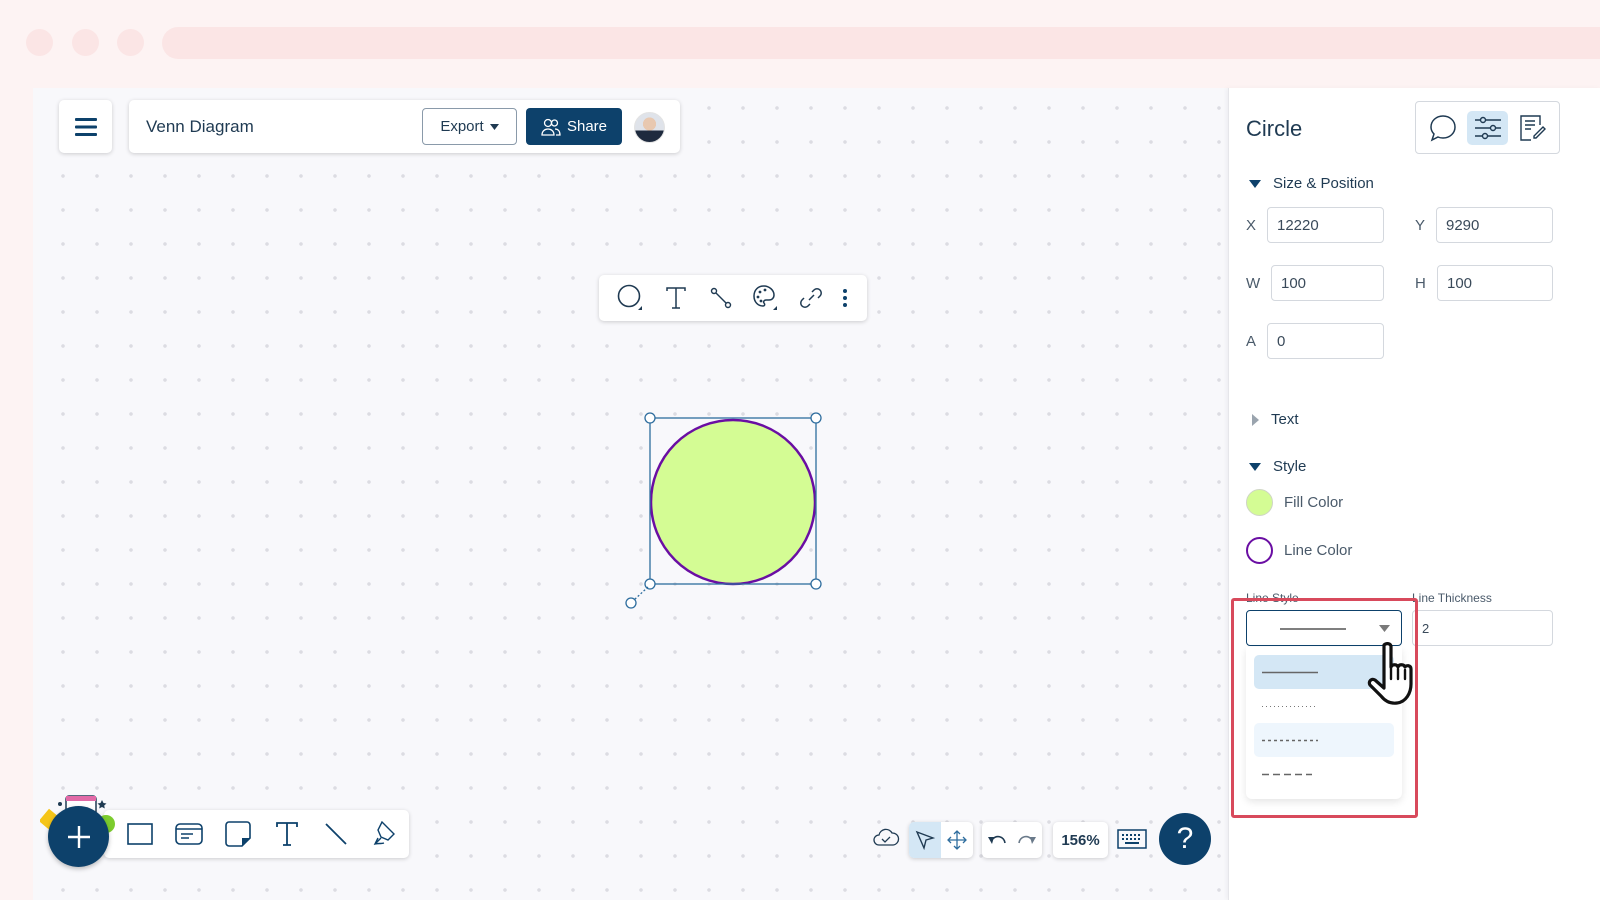  I want to click on hamburger-menu-icon, so click(85, 126).